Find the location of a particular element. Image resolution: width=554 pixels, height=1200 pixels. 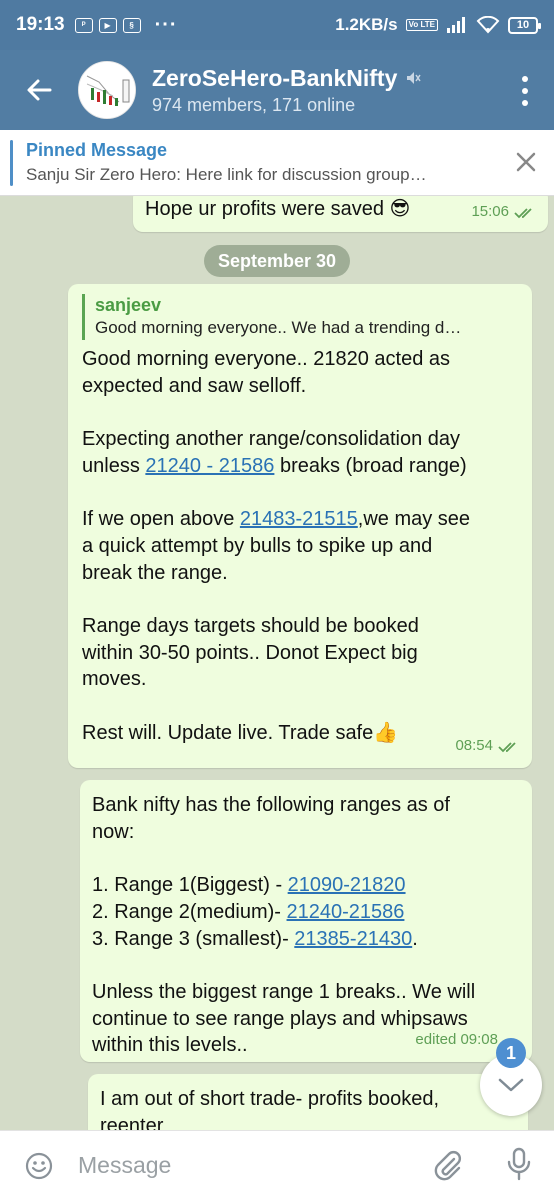

message-line: 1. Range 1(Biggest) - 21090-21820 is located at coordinates (306, 885).